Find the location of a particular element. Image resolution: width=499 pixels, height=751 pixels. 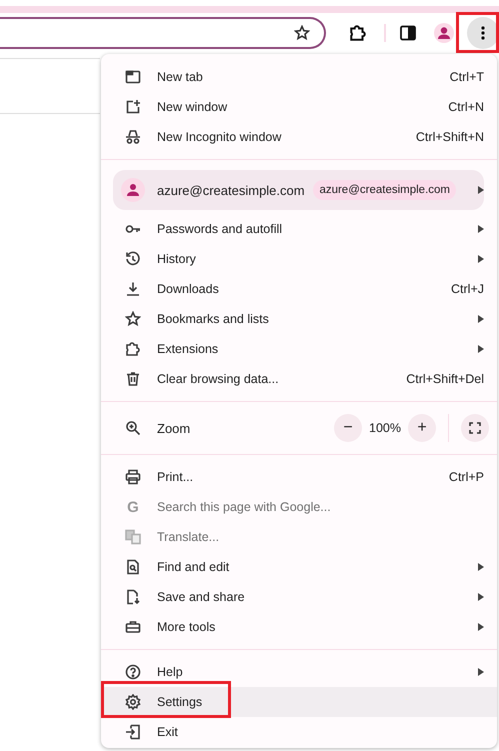

account-chip: azure@createsimple.com is located at coordinates (384, 190).